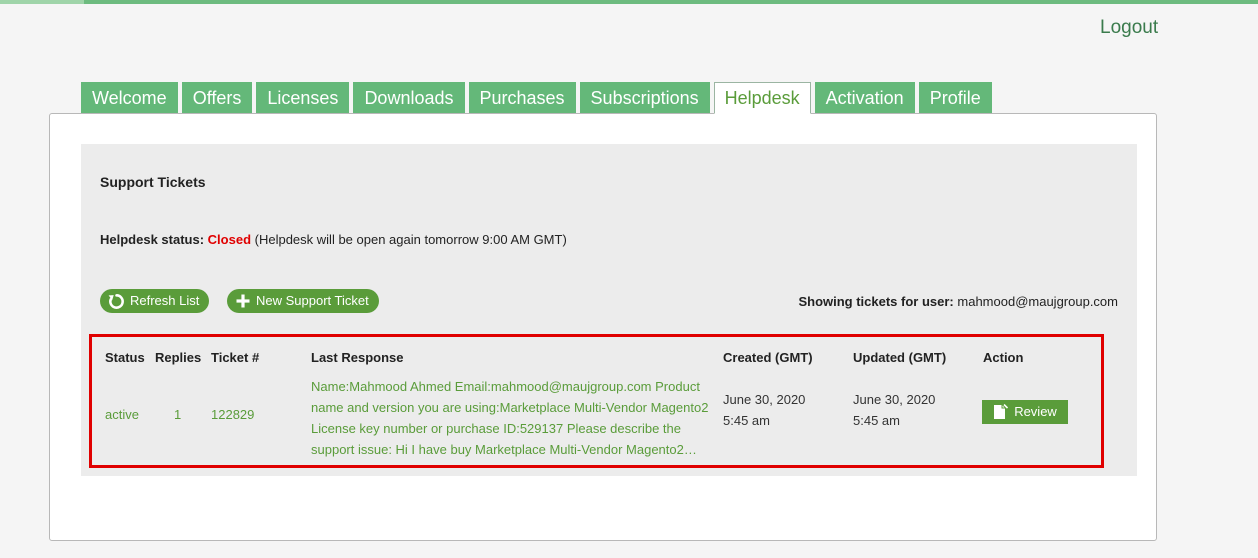  I want to click on tab-purchases: Purchases, so click(522, 97).